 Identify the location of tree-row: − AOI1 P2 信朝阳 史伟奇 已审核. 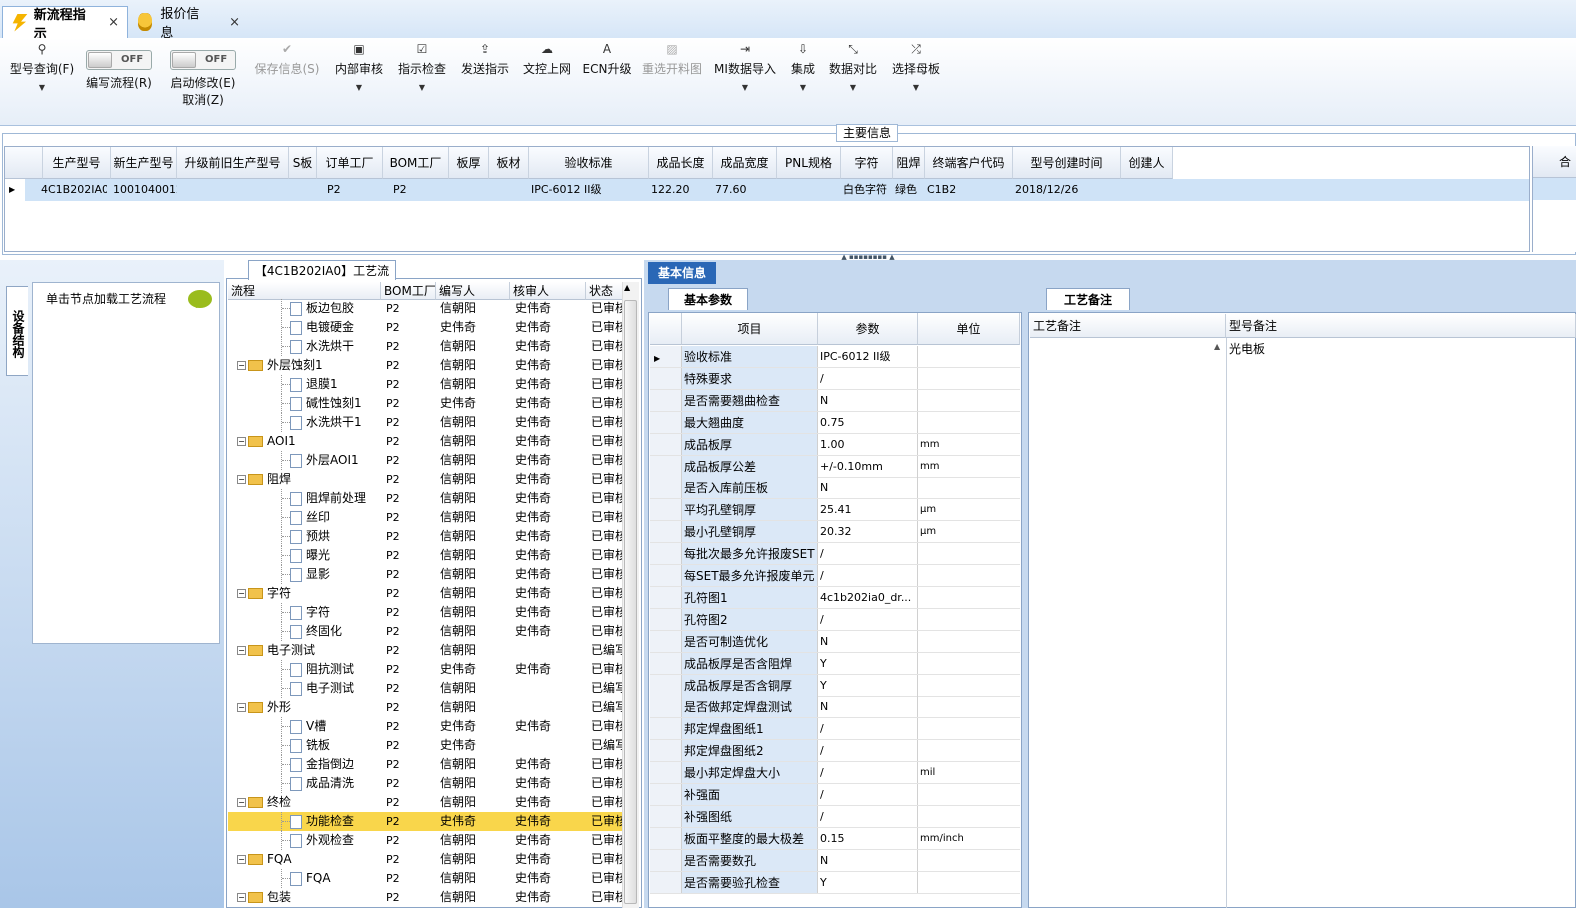
(426, 441).